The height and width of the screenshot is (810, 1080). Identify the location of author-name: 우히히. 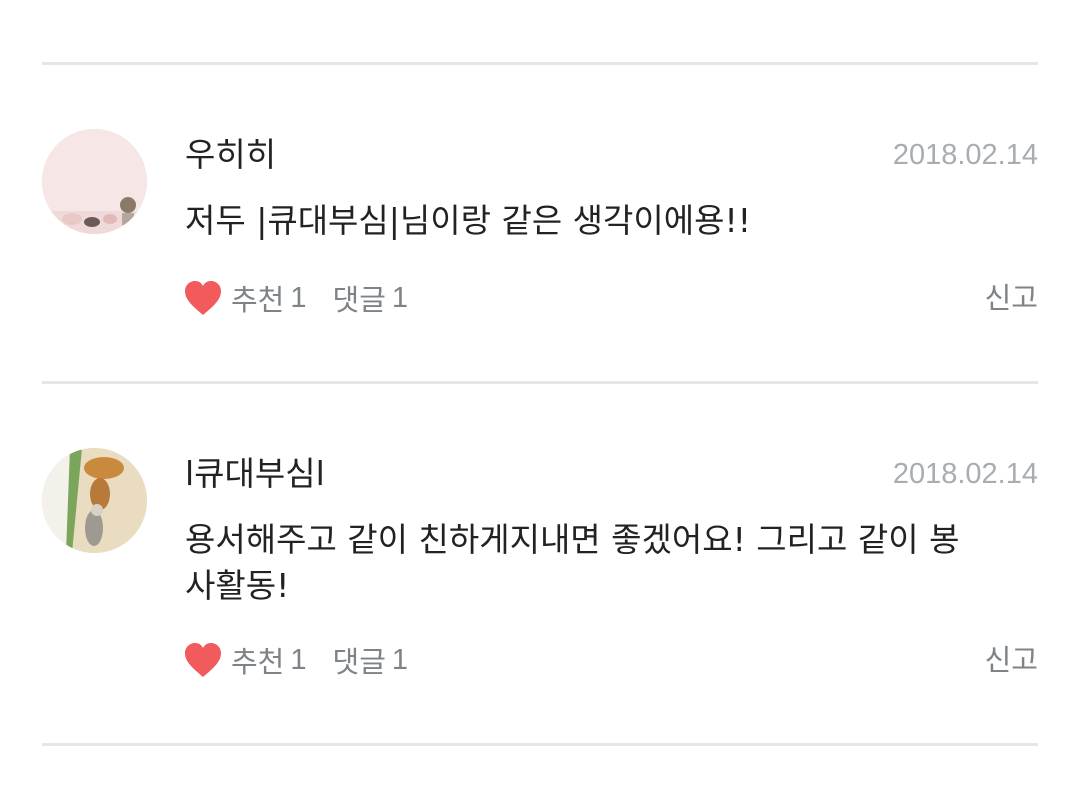
(230, 155).